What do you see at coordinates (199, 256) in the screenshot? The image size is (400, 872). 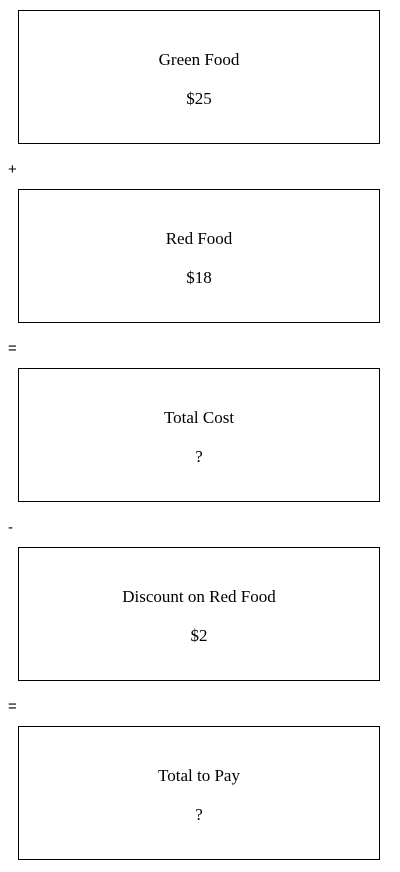 I see `red-food-box: Red Food $18` at bounding box center [199, 256].